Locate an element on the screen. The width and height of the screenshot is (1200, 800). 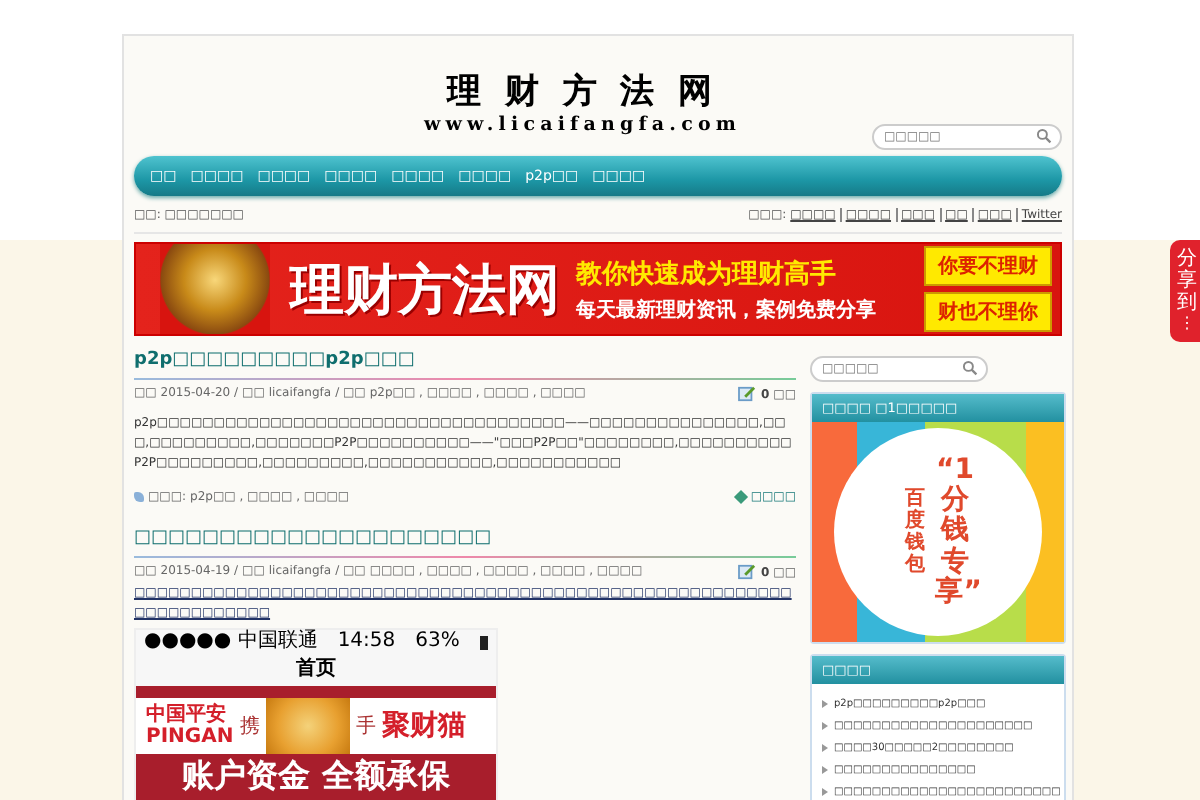
share-tab: 分享到 ⋮ is located at coordinates (1185, 291).